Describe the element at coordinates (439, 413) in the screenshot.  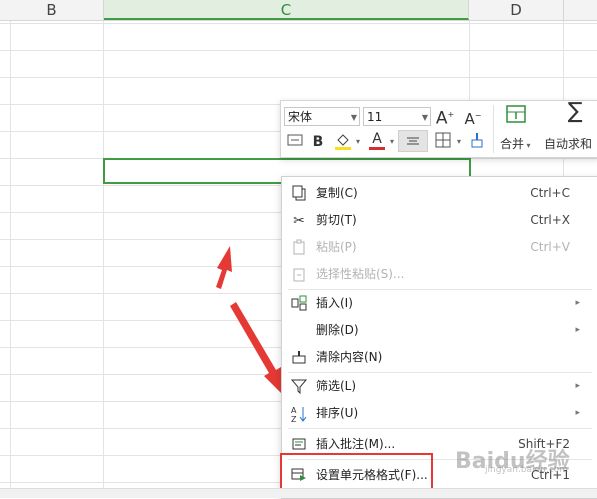
I see `menu-item-sort: AZ 排序(U) ▸` at that location.